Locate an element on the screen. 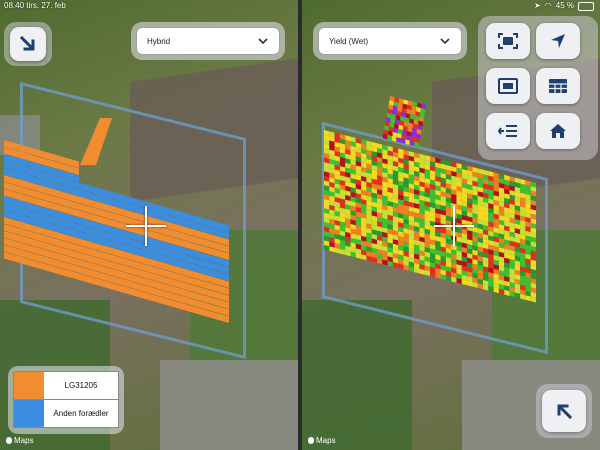 Image resolution: width=600 pixels, height=450 pixels. arrow-up-left-icon is located at coordinates (565, 412).